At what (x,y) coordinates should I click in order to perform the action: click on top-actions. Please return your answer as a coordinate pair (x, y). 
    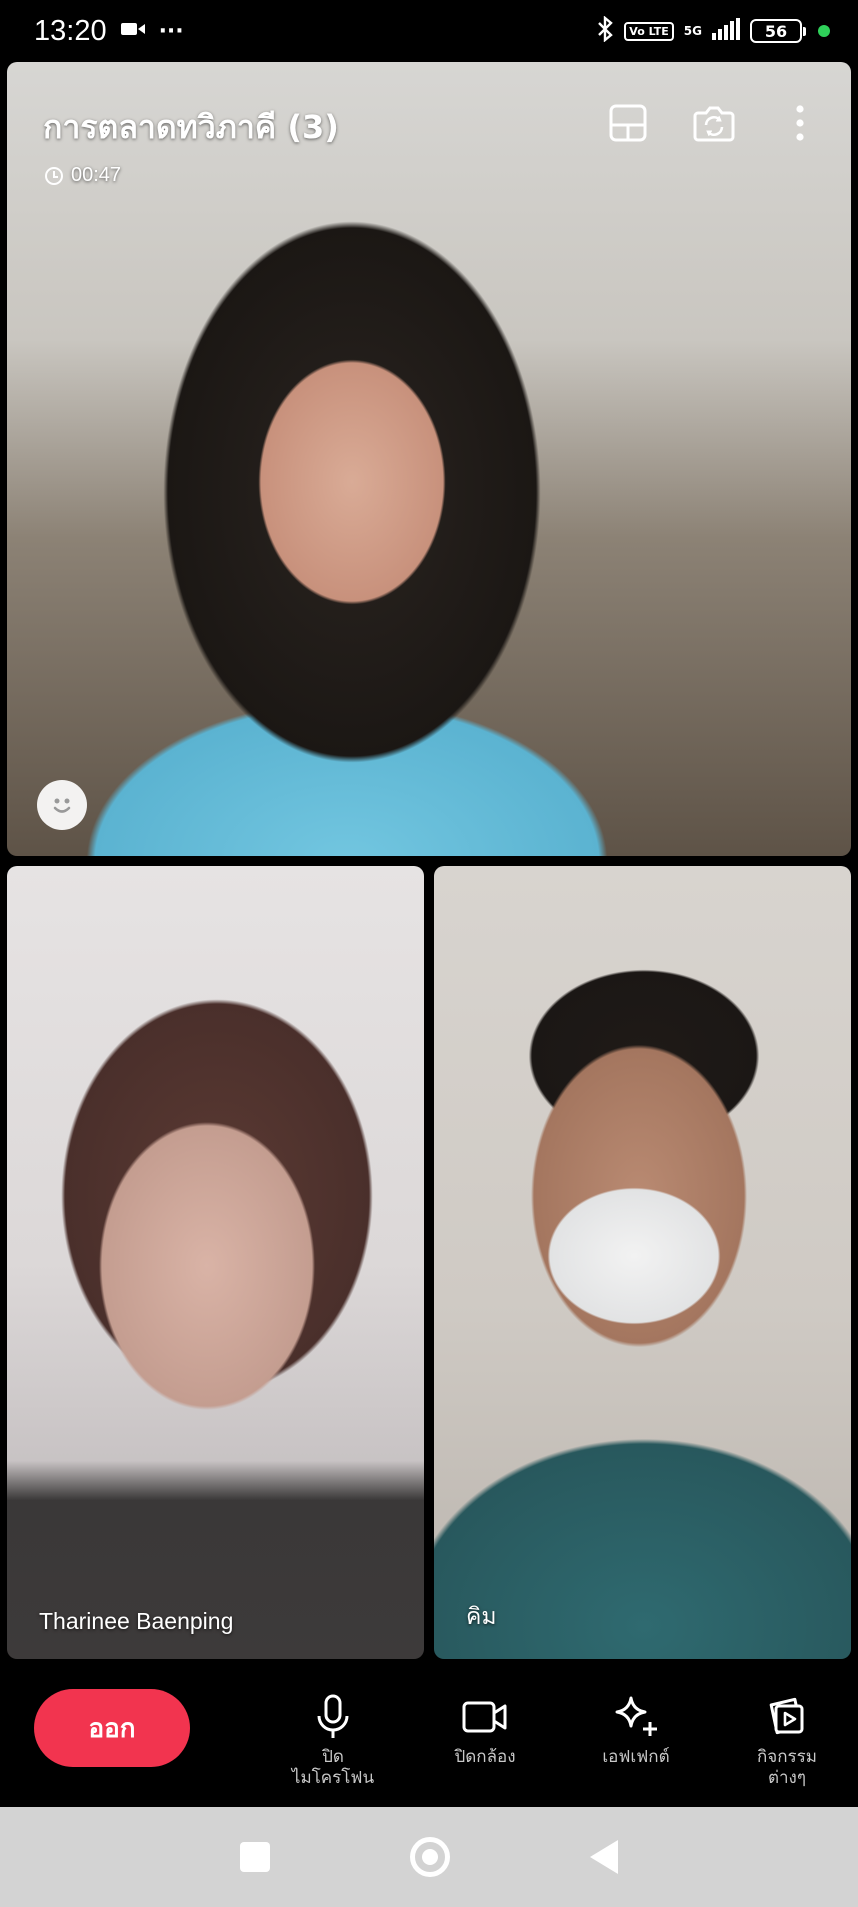
    Looking at the image, I should click on (714, 123).